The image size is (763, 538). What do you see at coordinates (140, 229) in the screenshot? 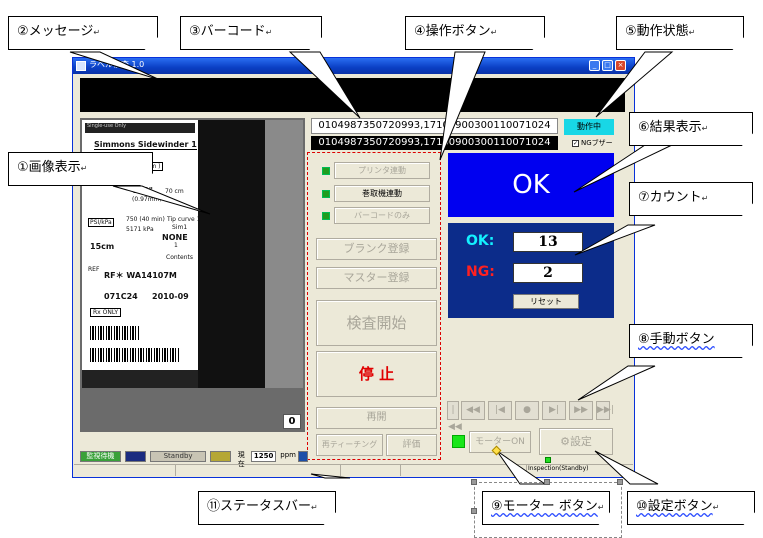
I see `label-psi-max: 5171 kPa` at bounding box center [140, 229].